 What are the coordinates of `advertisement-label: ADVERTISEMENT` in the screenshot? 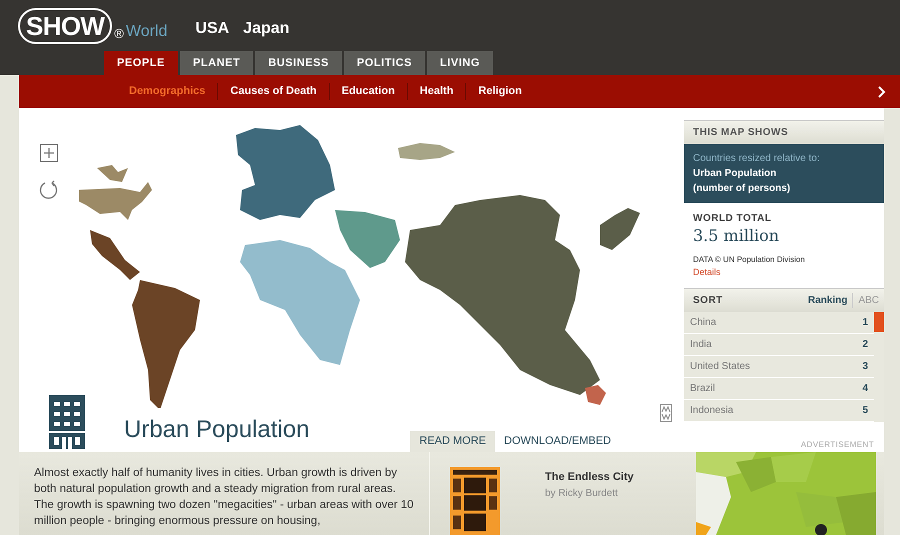 It's located at (837, 444).